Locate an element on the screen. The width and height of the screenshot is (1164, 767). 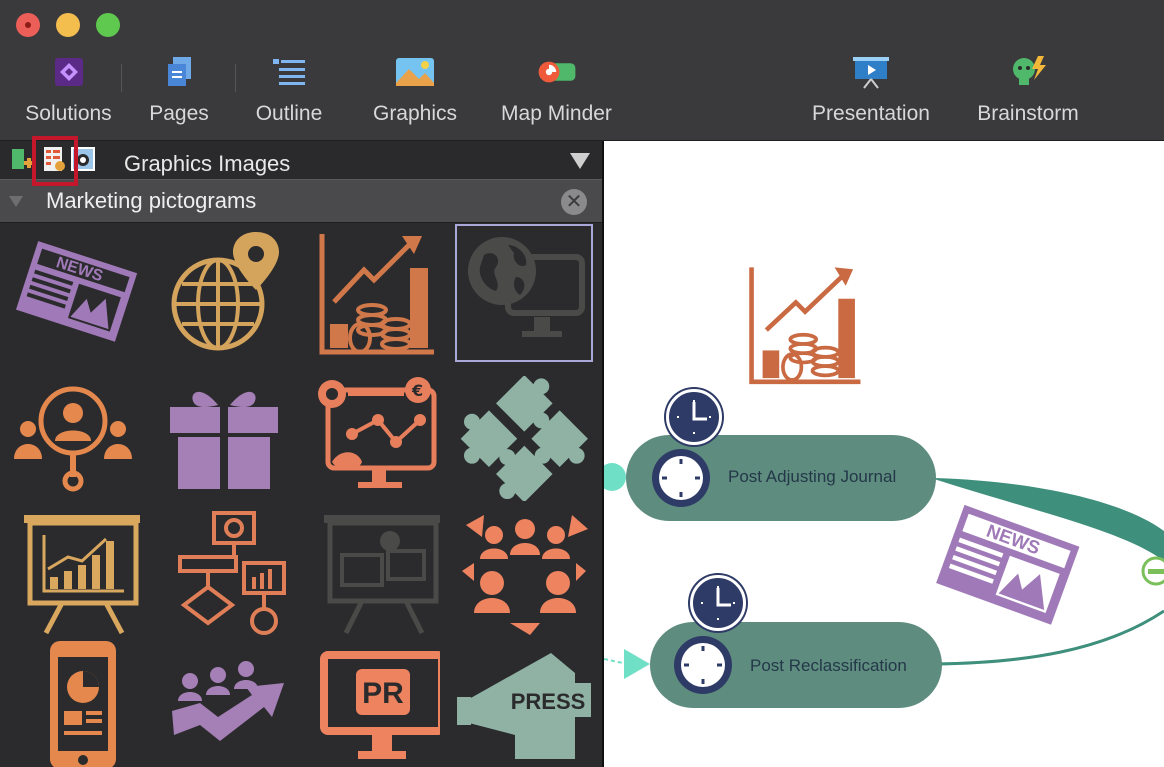
toolbar-pages-button: Pages is located at coordinates (179, 94).